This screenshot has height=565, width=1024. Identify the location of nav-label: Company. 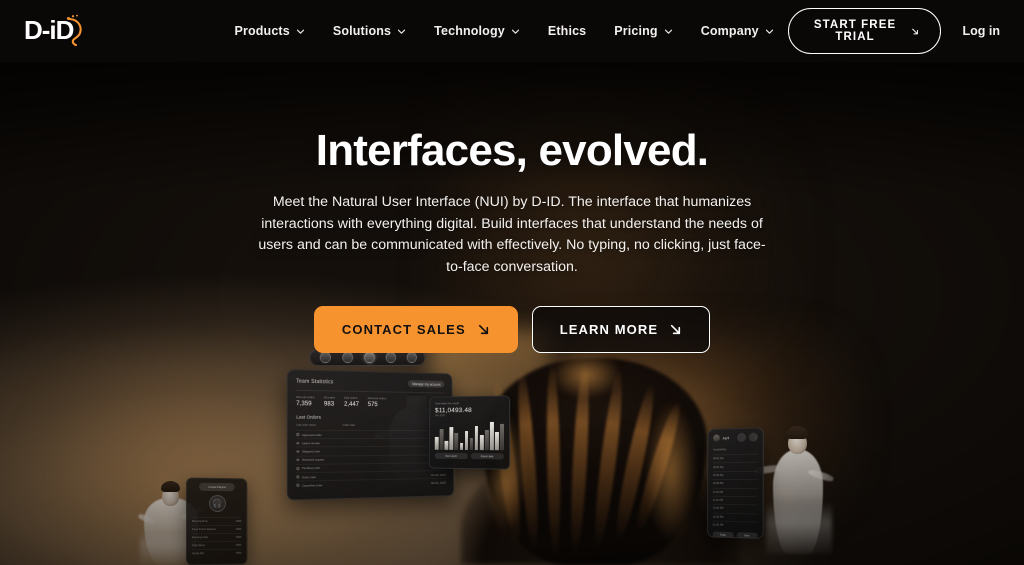
(729, 31).